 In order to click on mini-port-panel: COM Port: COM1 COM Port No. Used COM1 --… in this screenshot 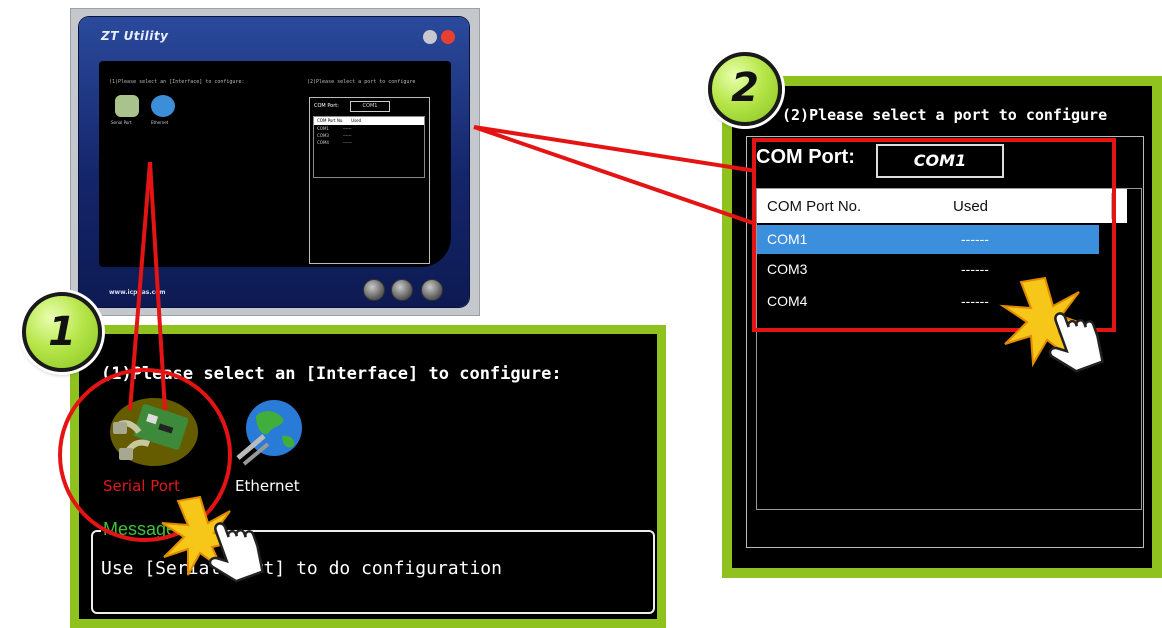, I will do `click(369, 180)`.